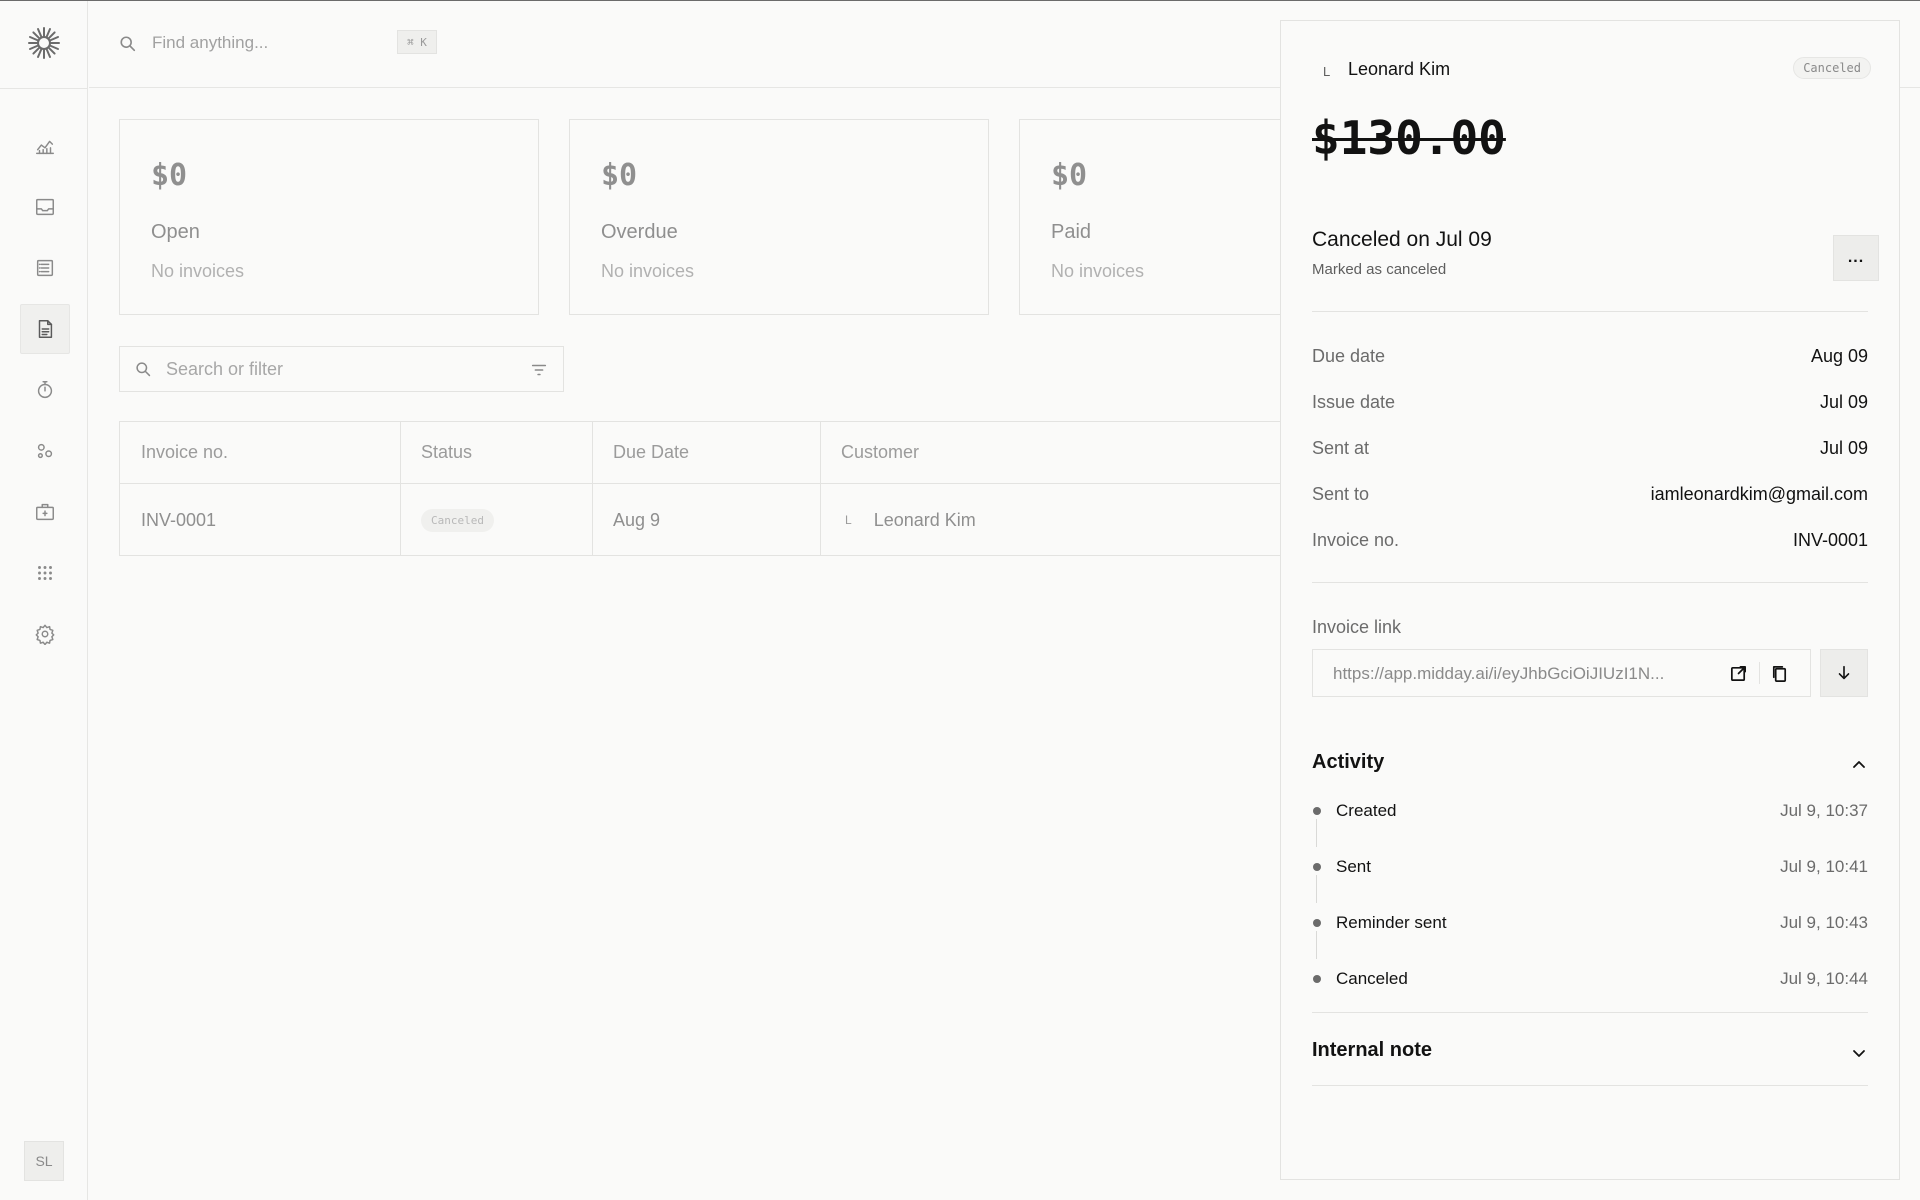  I want to click on activity-time: Jul 9, 10:37, so click(1824, 810).